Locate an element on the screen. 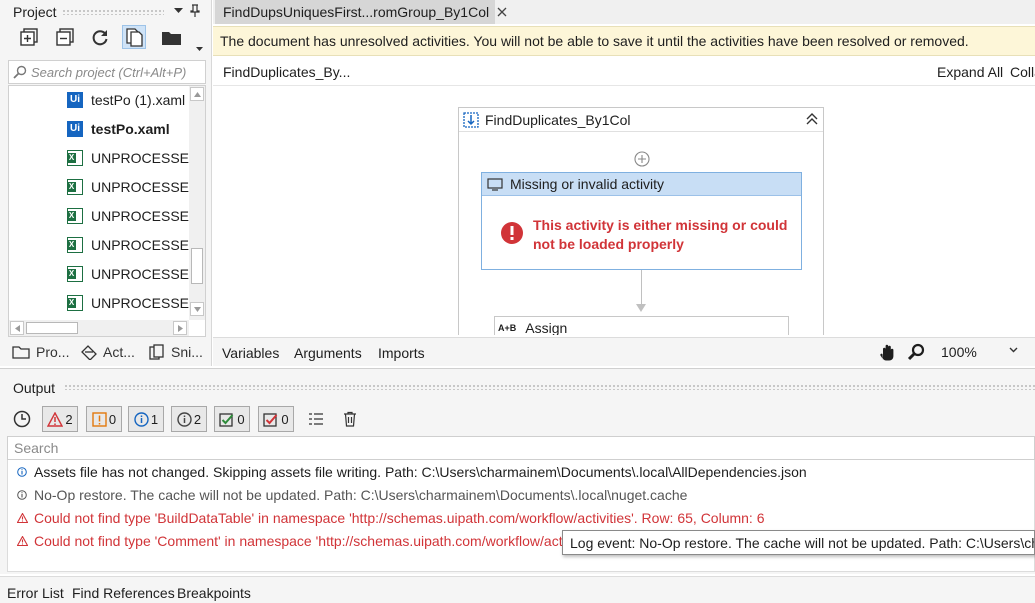  collapse-sequence-icon is located at coordinates (812, 119).